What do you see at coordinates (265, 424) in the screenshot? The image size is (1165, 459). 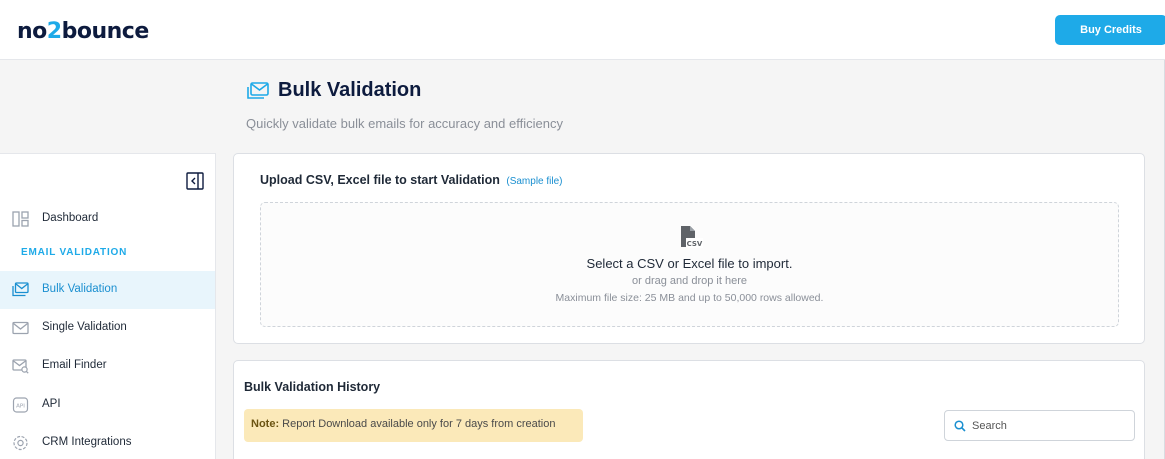 I see `note-label: Note:` at bounding box center [265, 424].